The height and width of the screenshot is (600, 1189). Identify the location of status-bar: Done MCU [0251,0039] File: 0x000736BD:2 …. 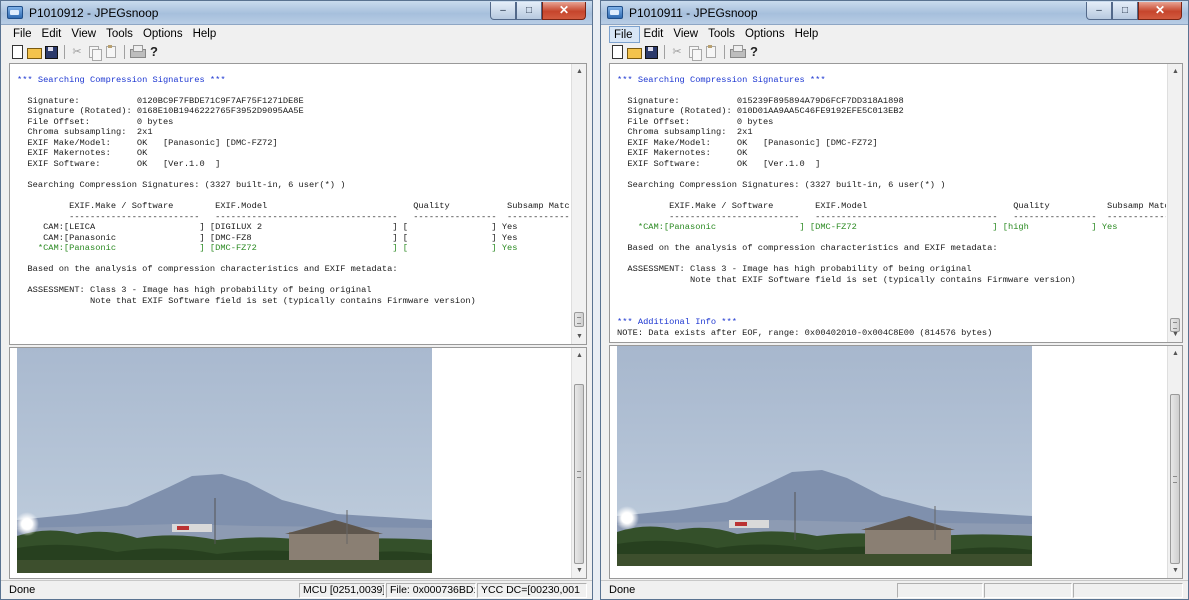
(296, 589).